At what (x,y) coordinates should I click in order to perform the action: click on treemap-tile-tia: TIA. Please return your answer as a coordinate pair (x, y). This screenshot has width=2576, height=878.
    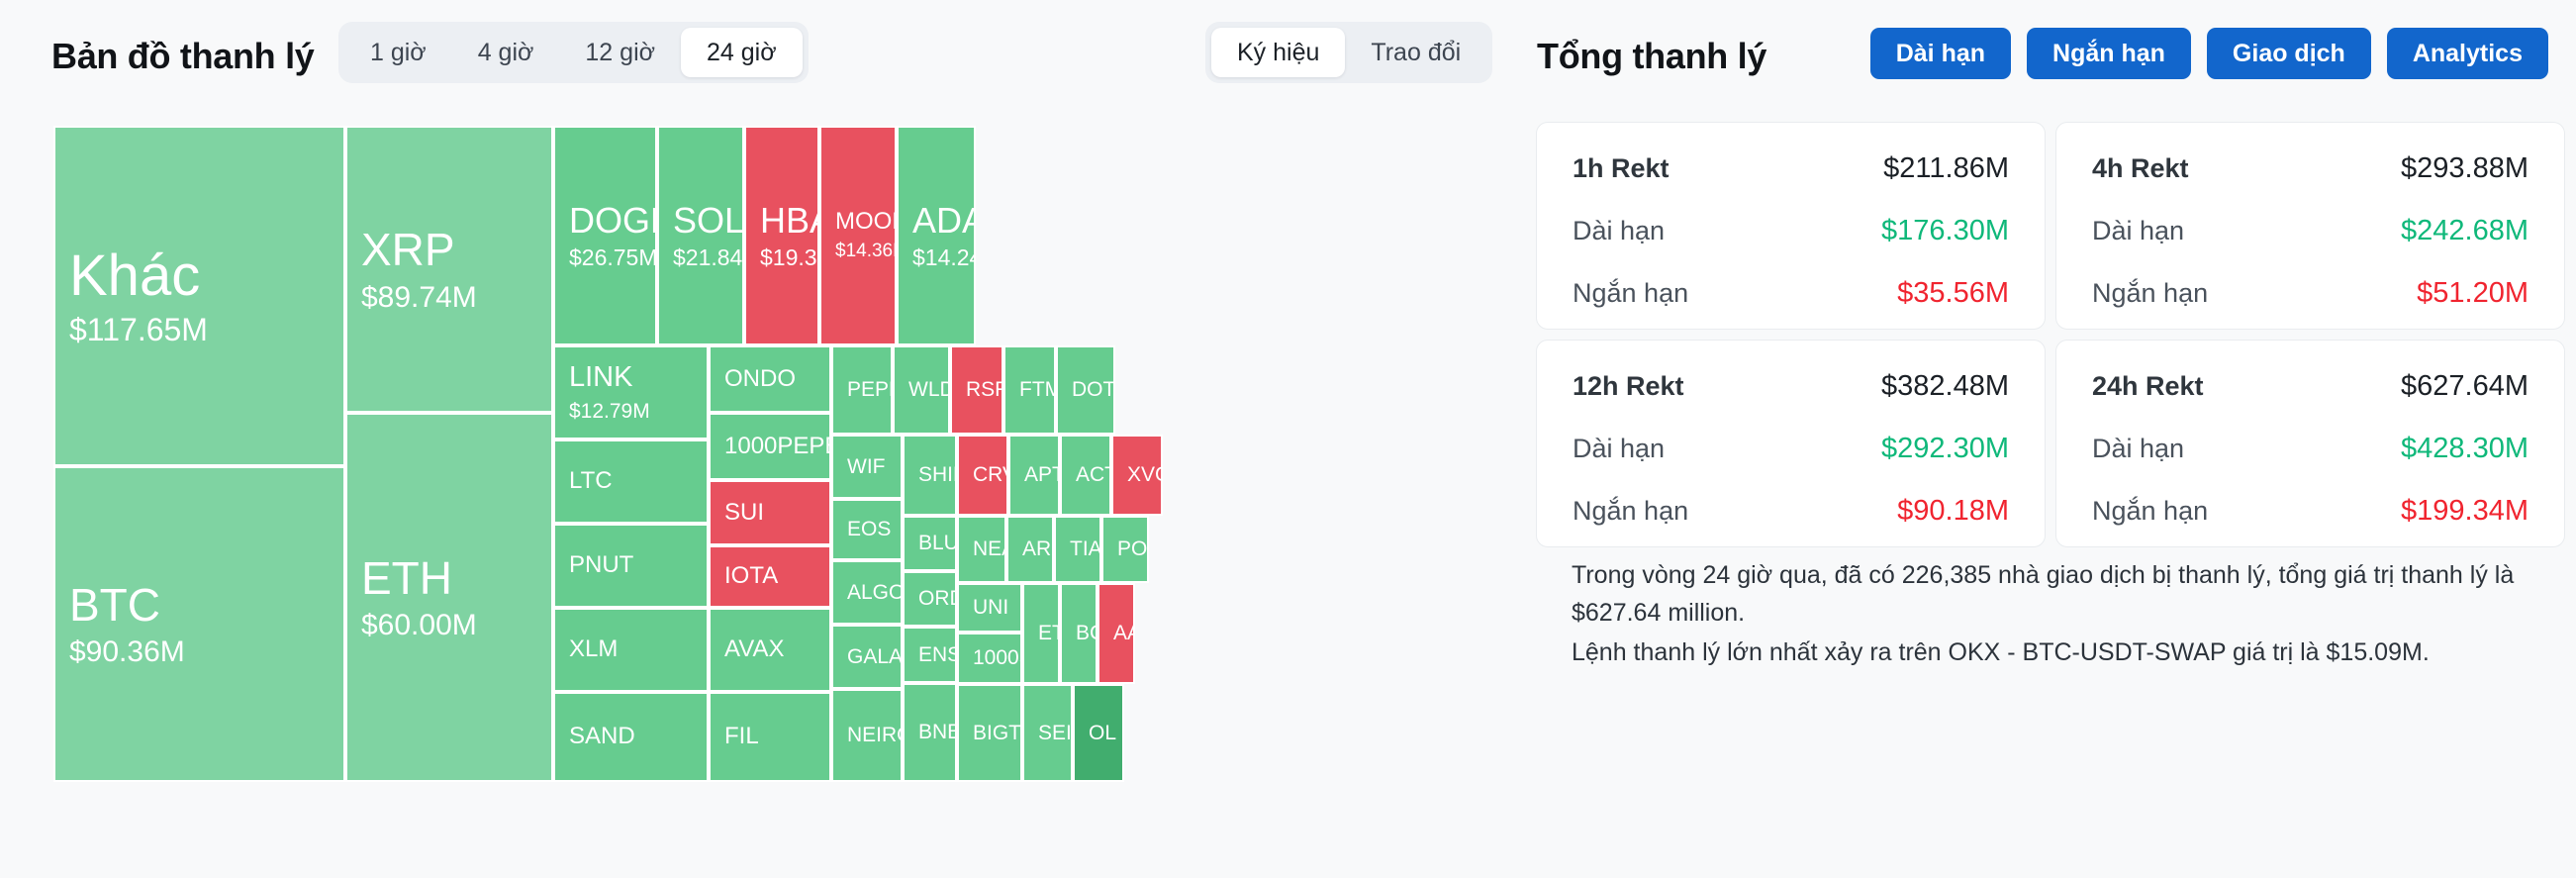
    Looking at the image, I should click on (1077, 549).